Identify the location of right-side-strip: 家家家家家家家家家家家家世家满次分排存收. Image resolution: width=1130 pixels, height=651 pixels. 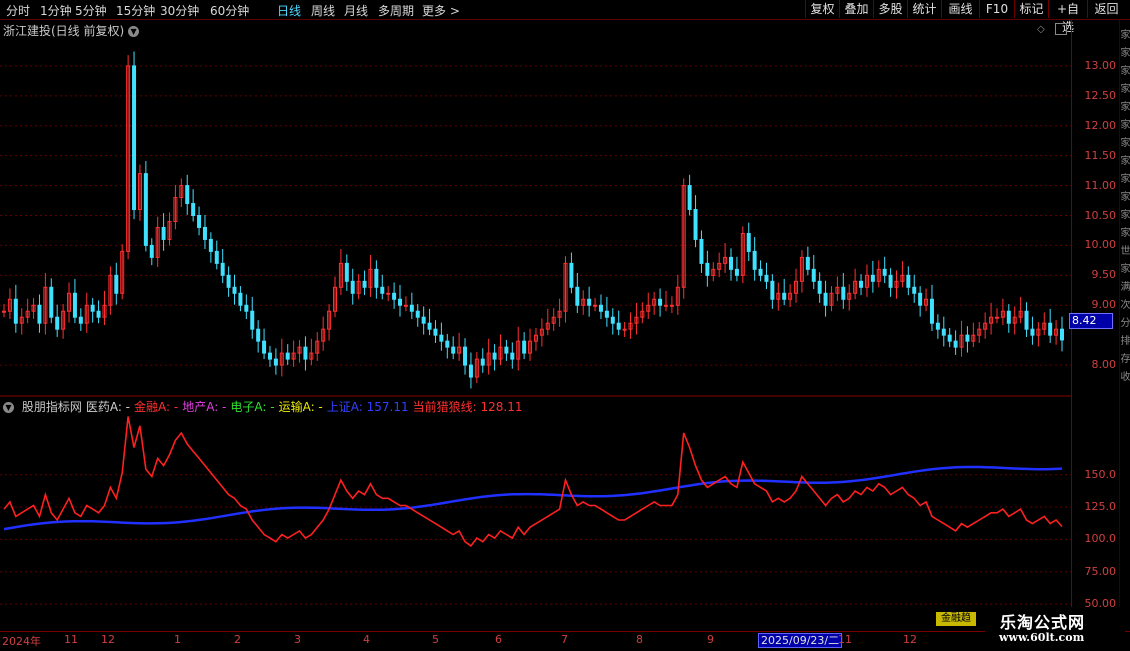
(1124, 325).